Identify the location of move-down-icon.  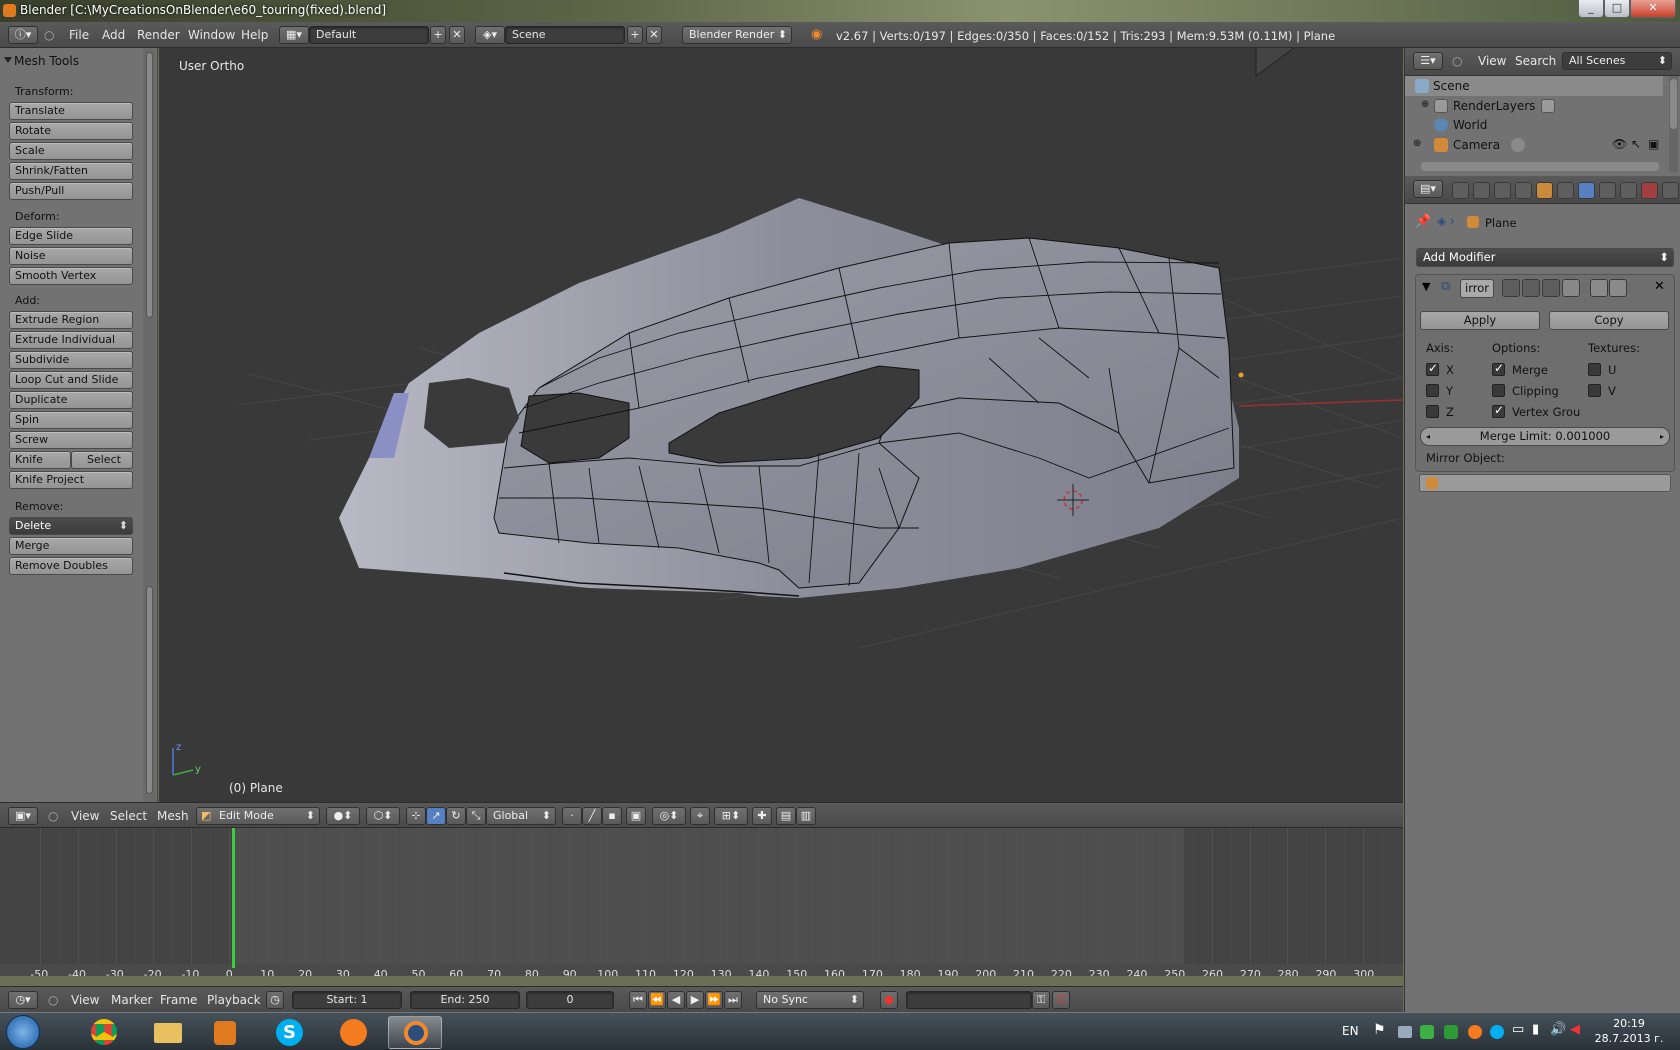
(1618, 288).